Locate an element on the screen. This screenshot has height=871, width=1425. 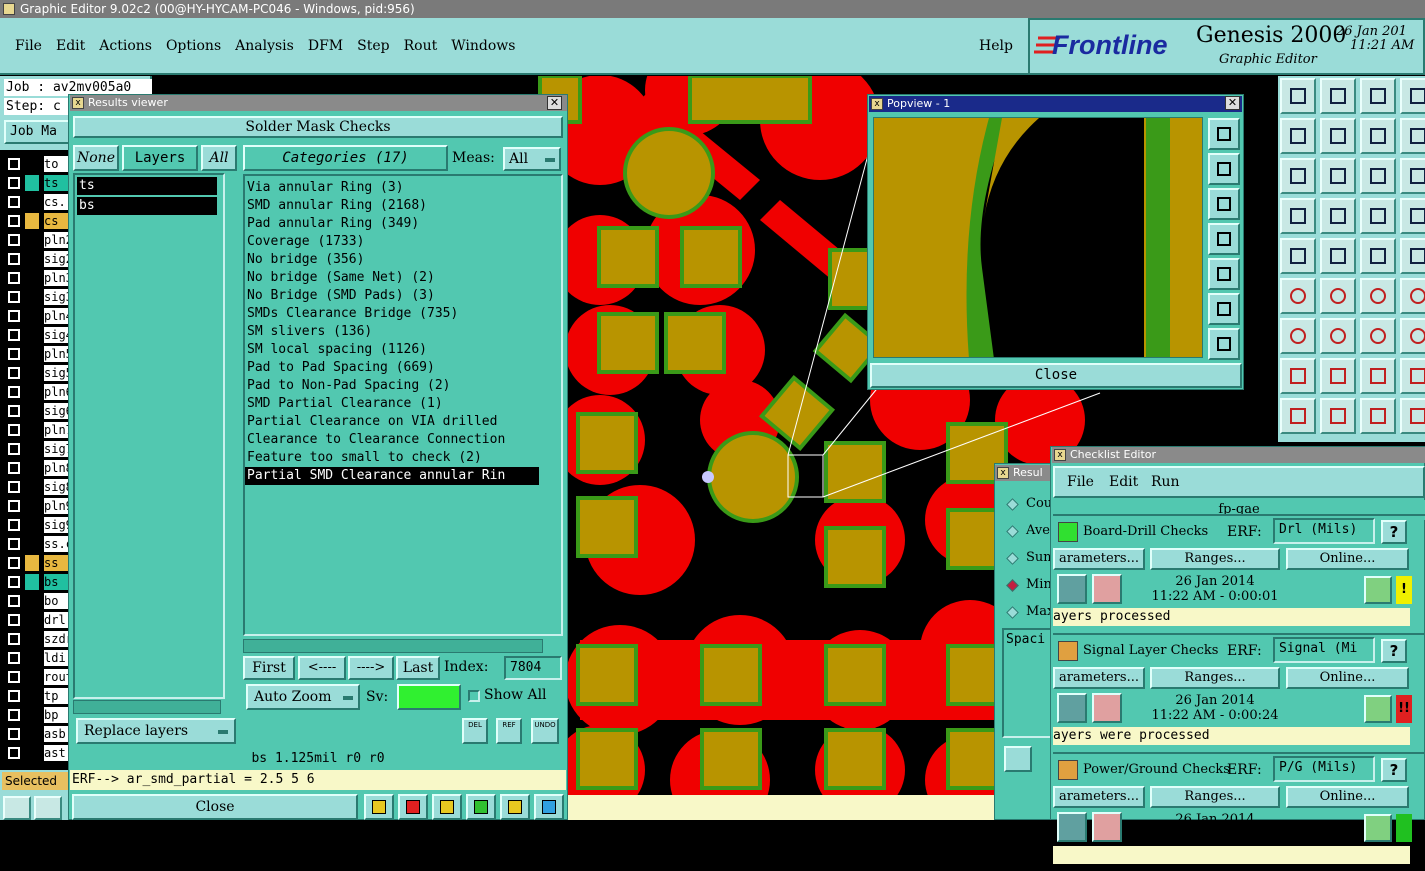
home-tool is located at coordinates (1298, 96).